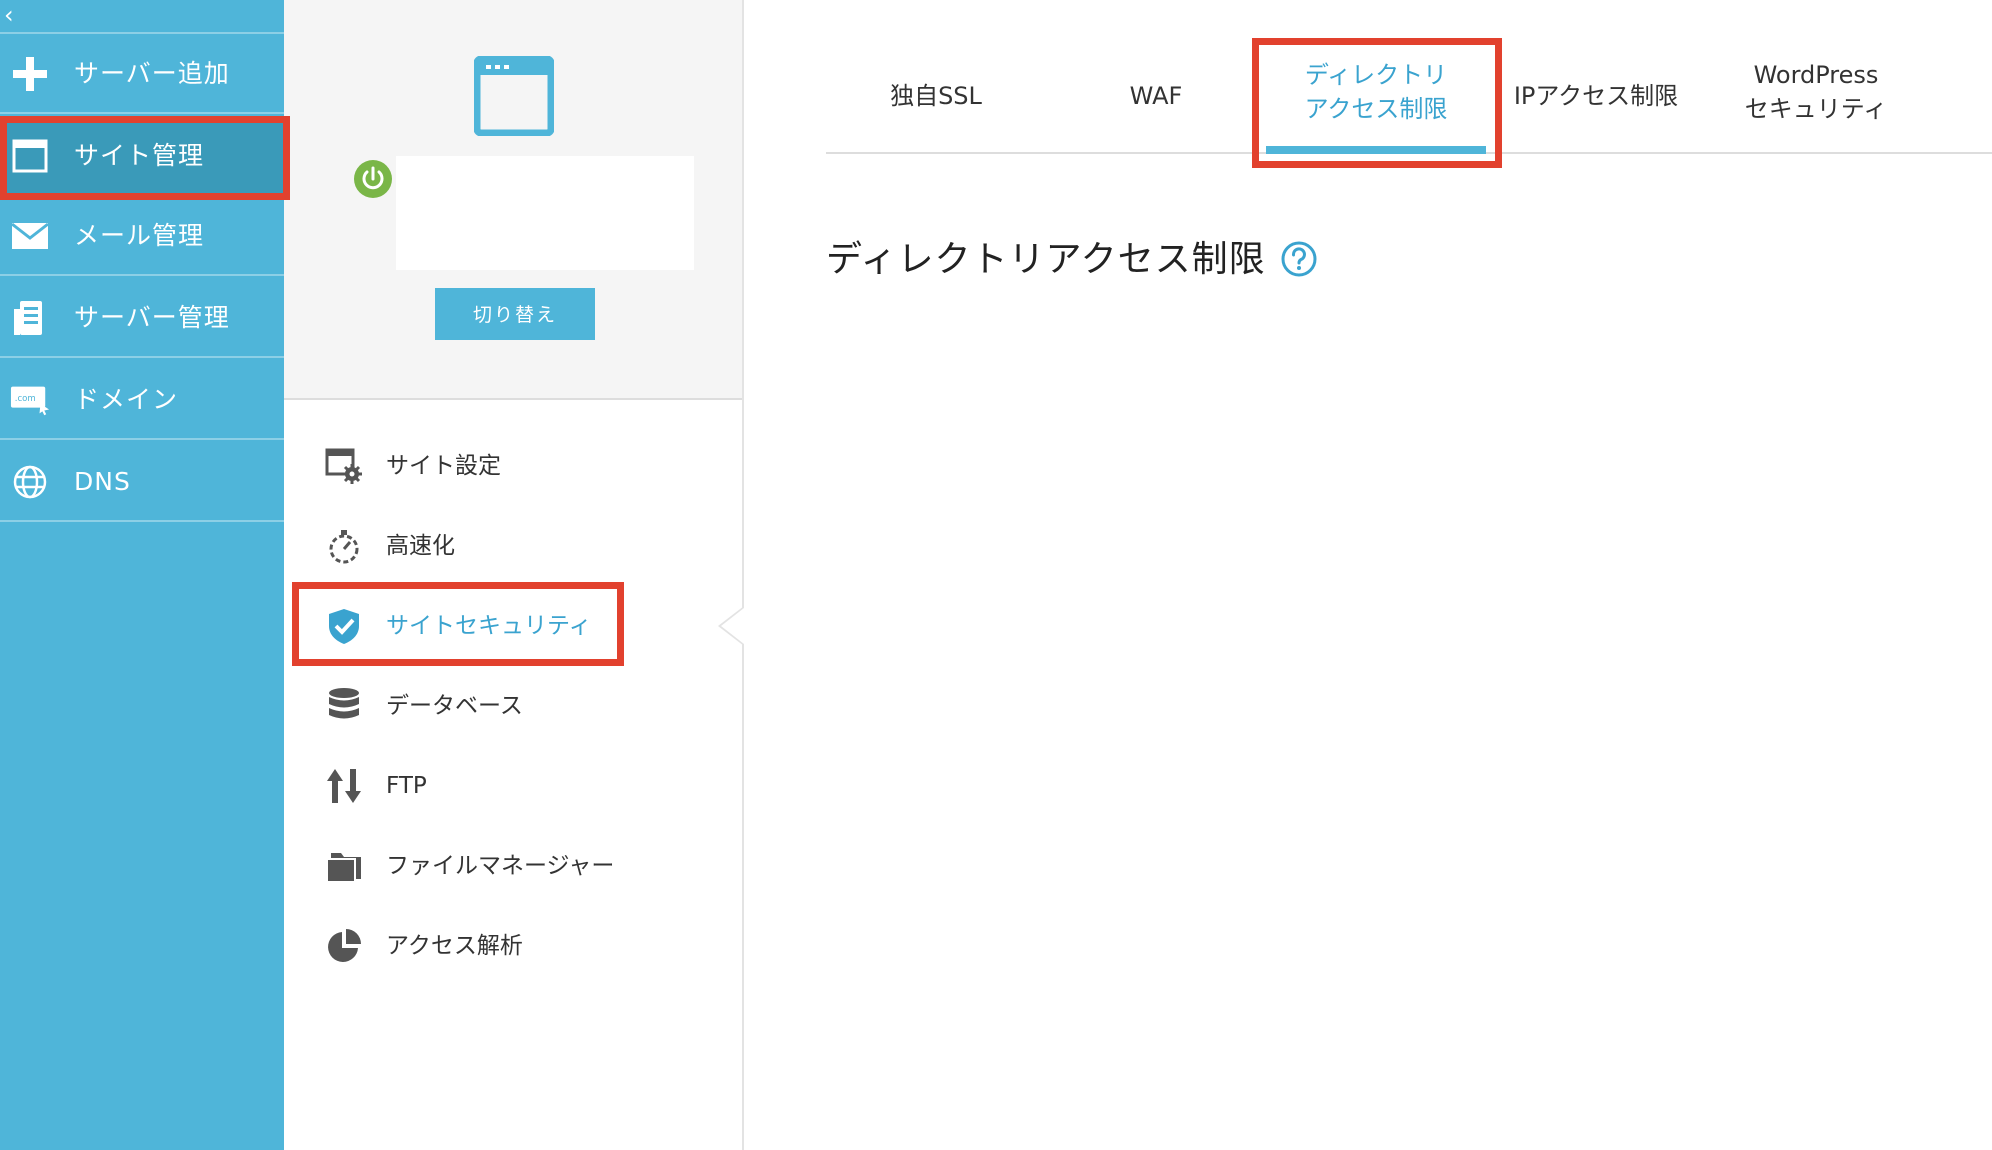 This screenshot has height=1150, width=1992. I want to click on switch-site-button: 切り替え, so click(515, 314).